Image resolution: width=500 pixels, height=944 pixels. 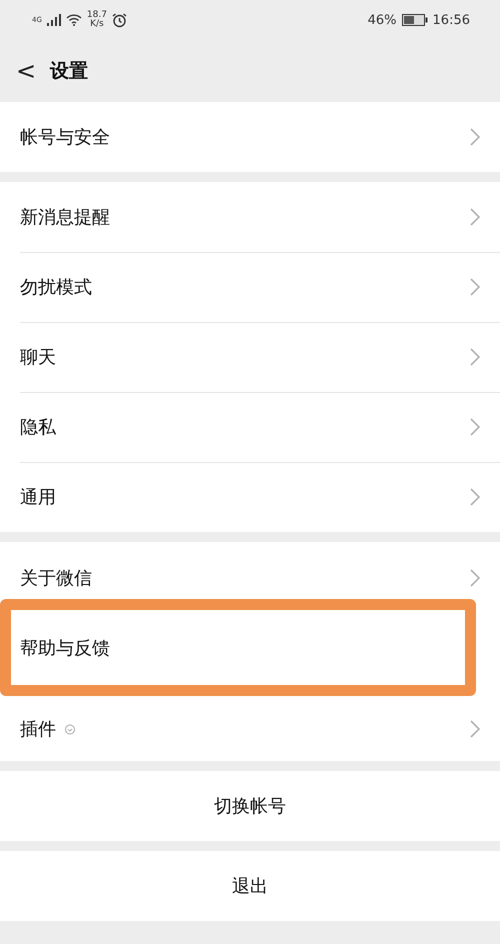 What do you see at coordinates (65, 217) in the screenshot?
I see `settings-label: 新消息提醒` at bounding box center [65, 217].